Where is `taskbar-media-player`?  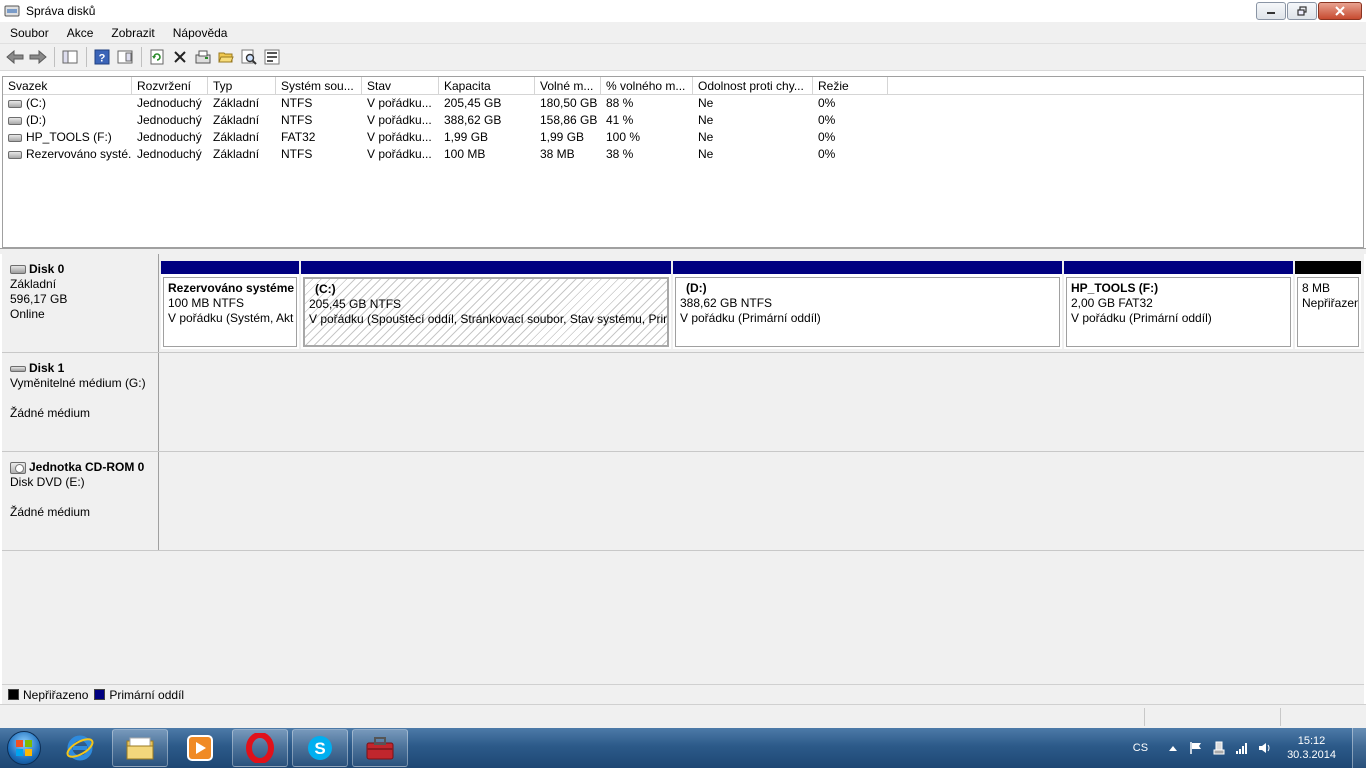
taskbar-media-player is located at coordinates (200, 748).